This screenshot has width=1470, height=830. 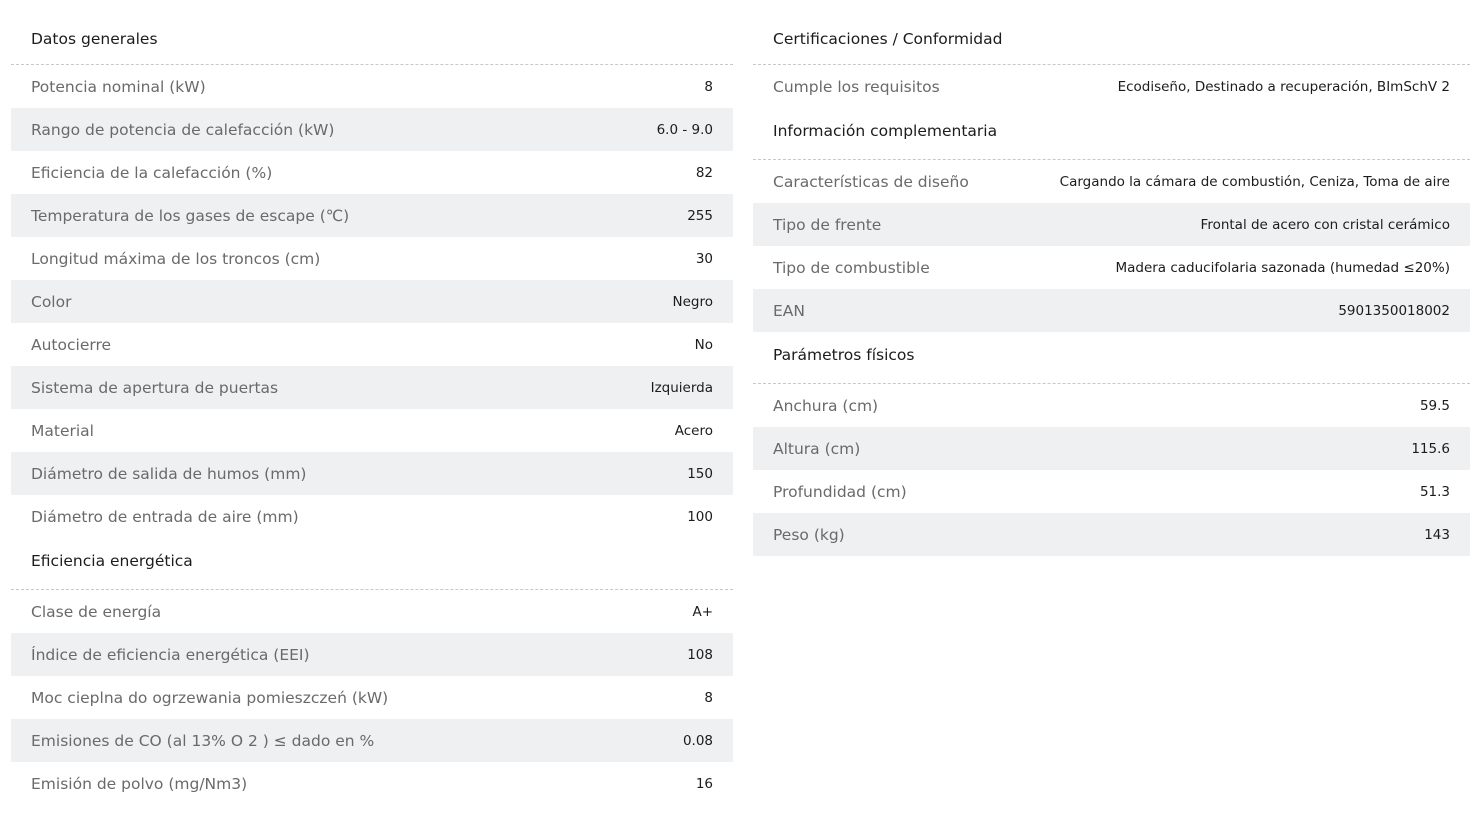 I want to click on row-value: 0.08, so click(x=697, y=740).